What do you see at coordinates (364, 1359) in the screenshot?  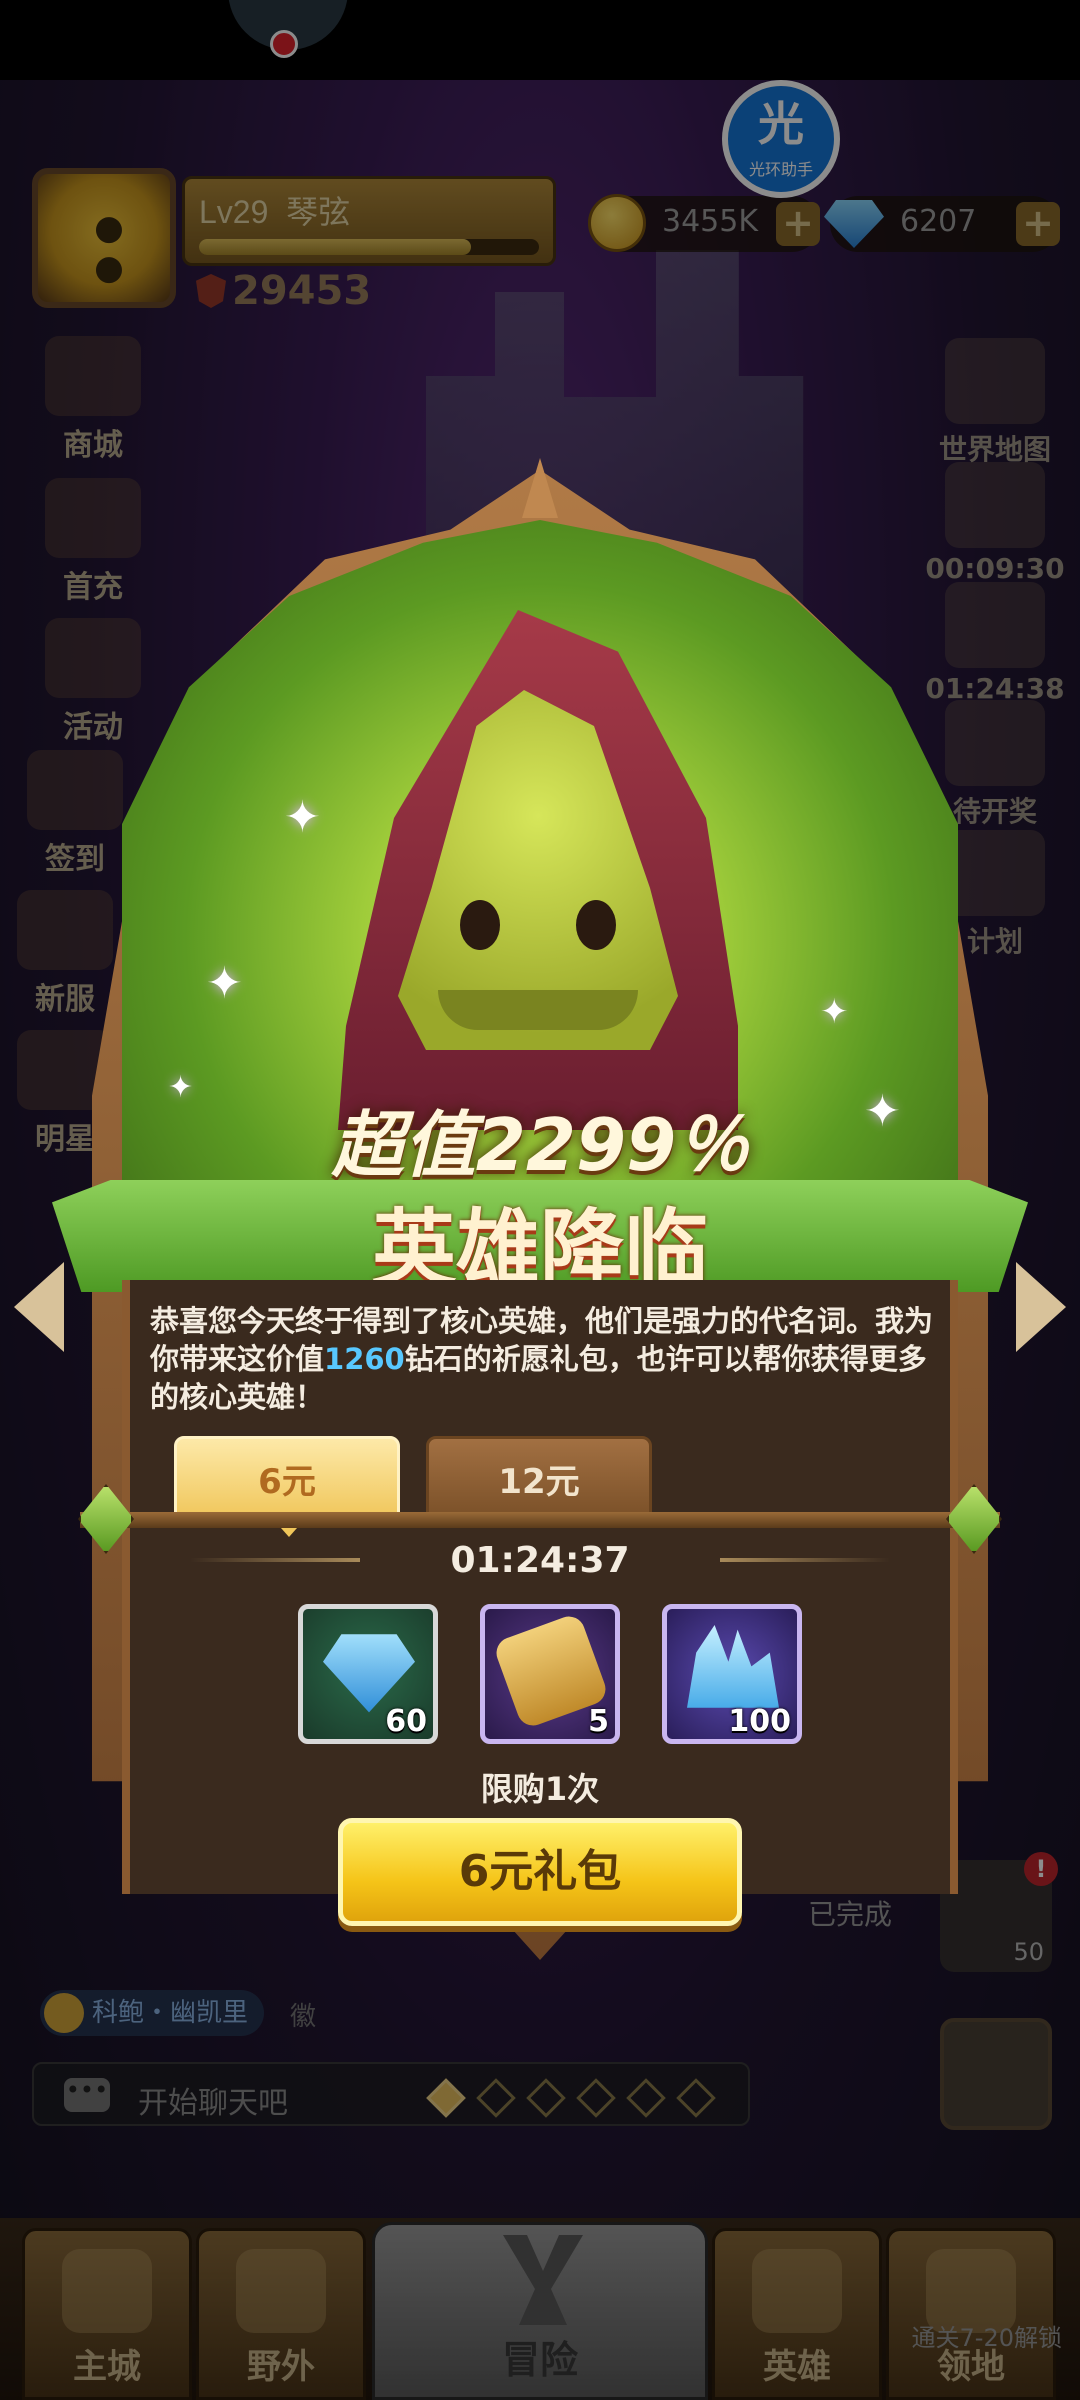 I see `description-highlight: 1260` at bounding box center [364, 1359].